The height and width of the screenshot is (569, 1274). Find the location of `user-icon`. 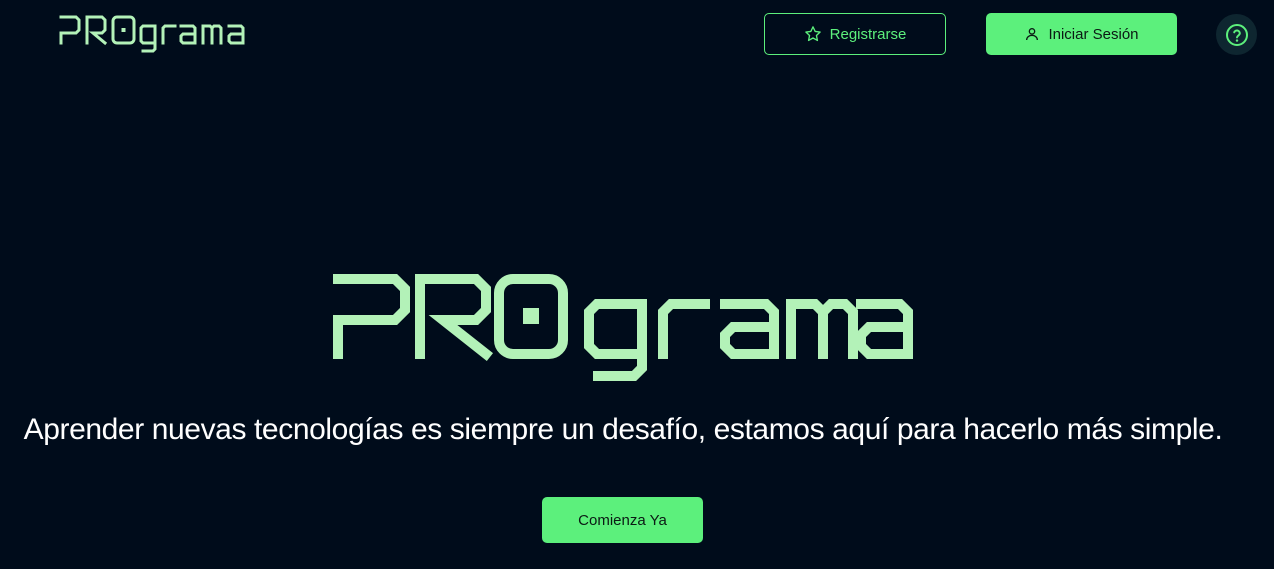

user-icon is located at coordinates (1032, 34).